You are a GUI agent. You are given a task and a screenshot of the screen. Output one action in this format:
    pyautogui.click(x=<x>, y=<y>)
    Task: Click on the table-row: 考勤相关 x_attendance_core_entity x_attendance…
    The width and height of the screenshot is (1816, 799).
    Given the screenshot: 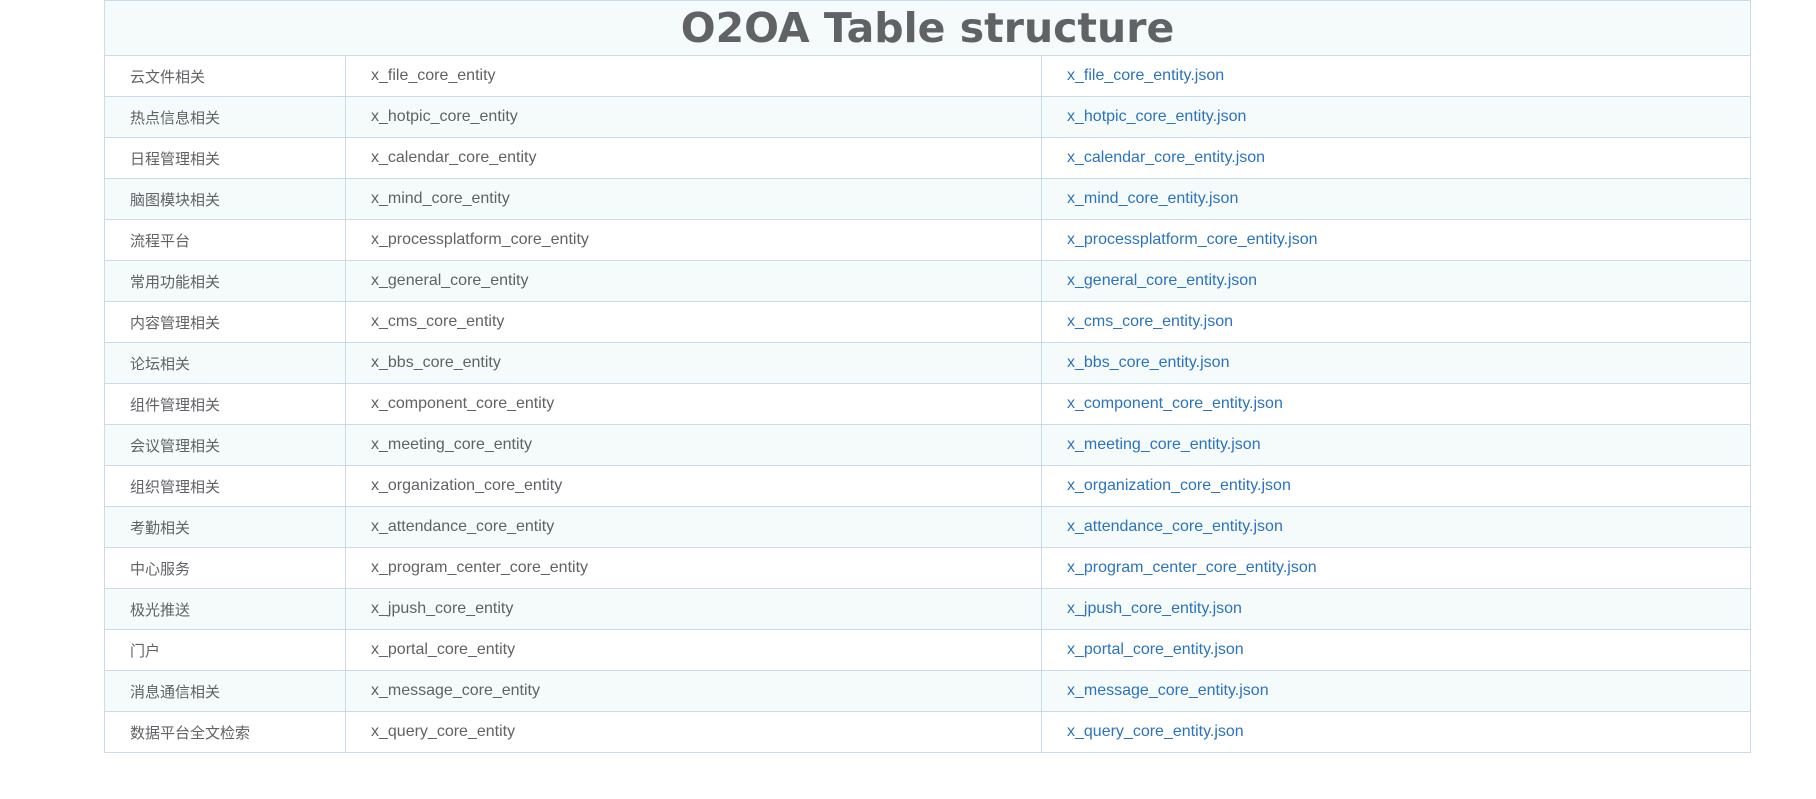 What is the action you would take?
    pyautogui.click(x=928, y=527)
    